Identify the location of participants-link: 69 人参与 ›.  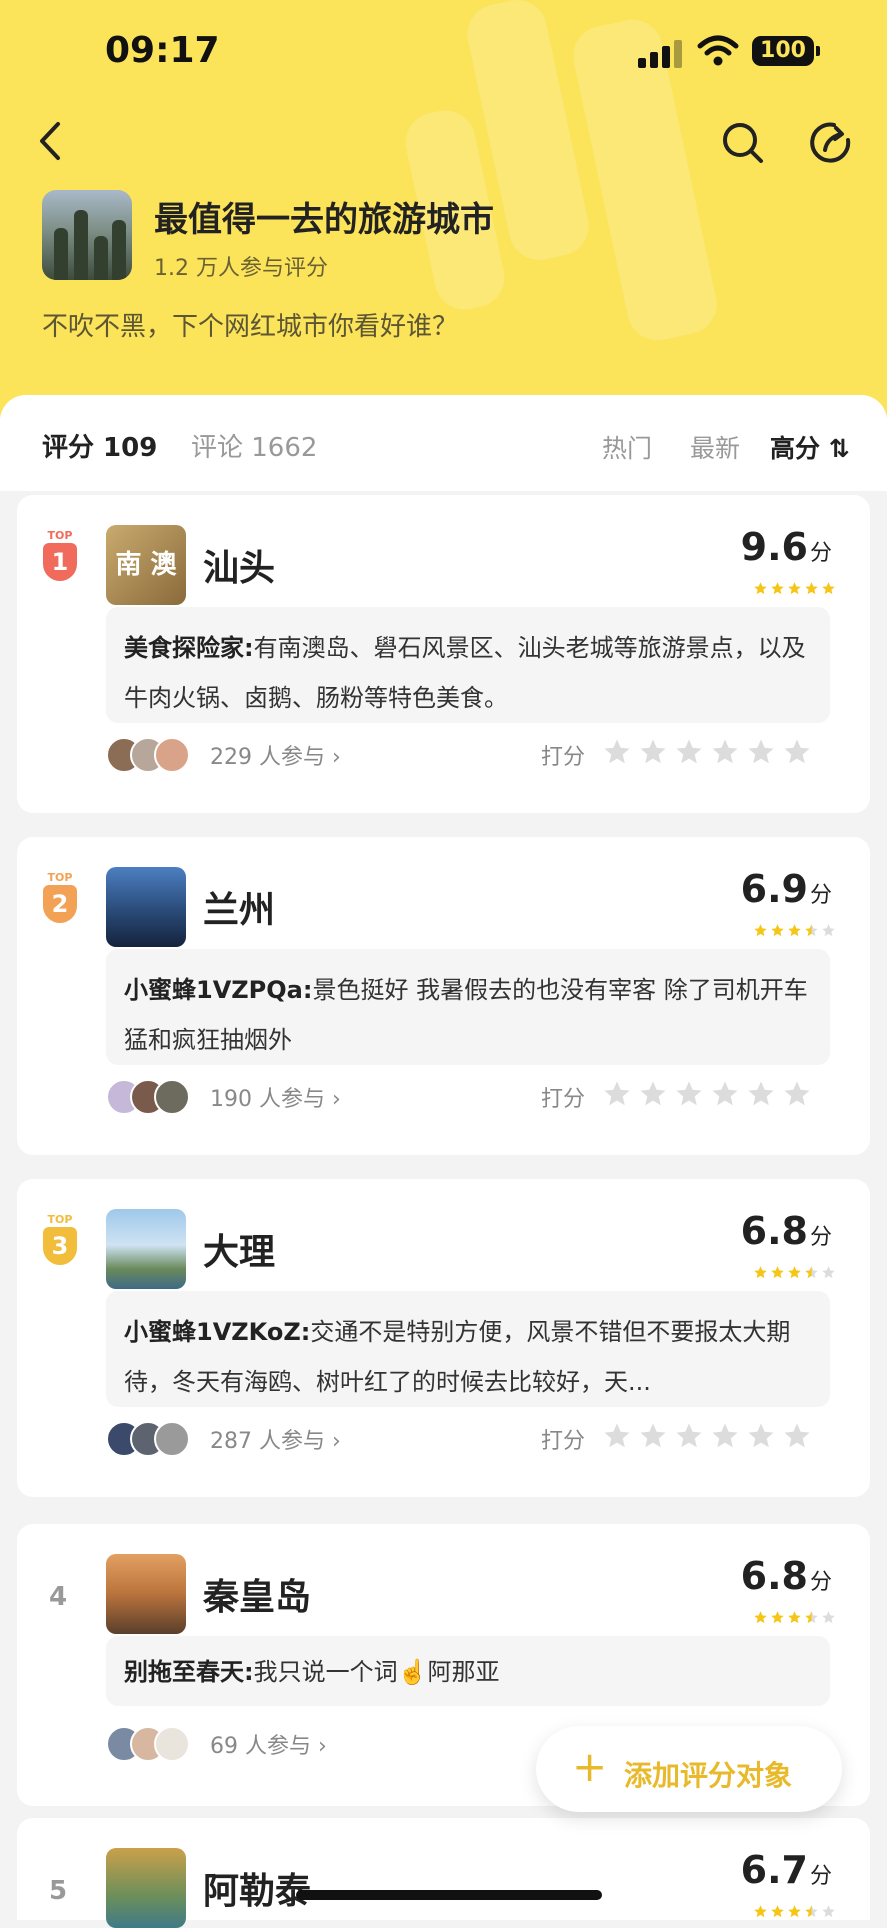
(268, 1744).